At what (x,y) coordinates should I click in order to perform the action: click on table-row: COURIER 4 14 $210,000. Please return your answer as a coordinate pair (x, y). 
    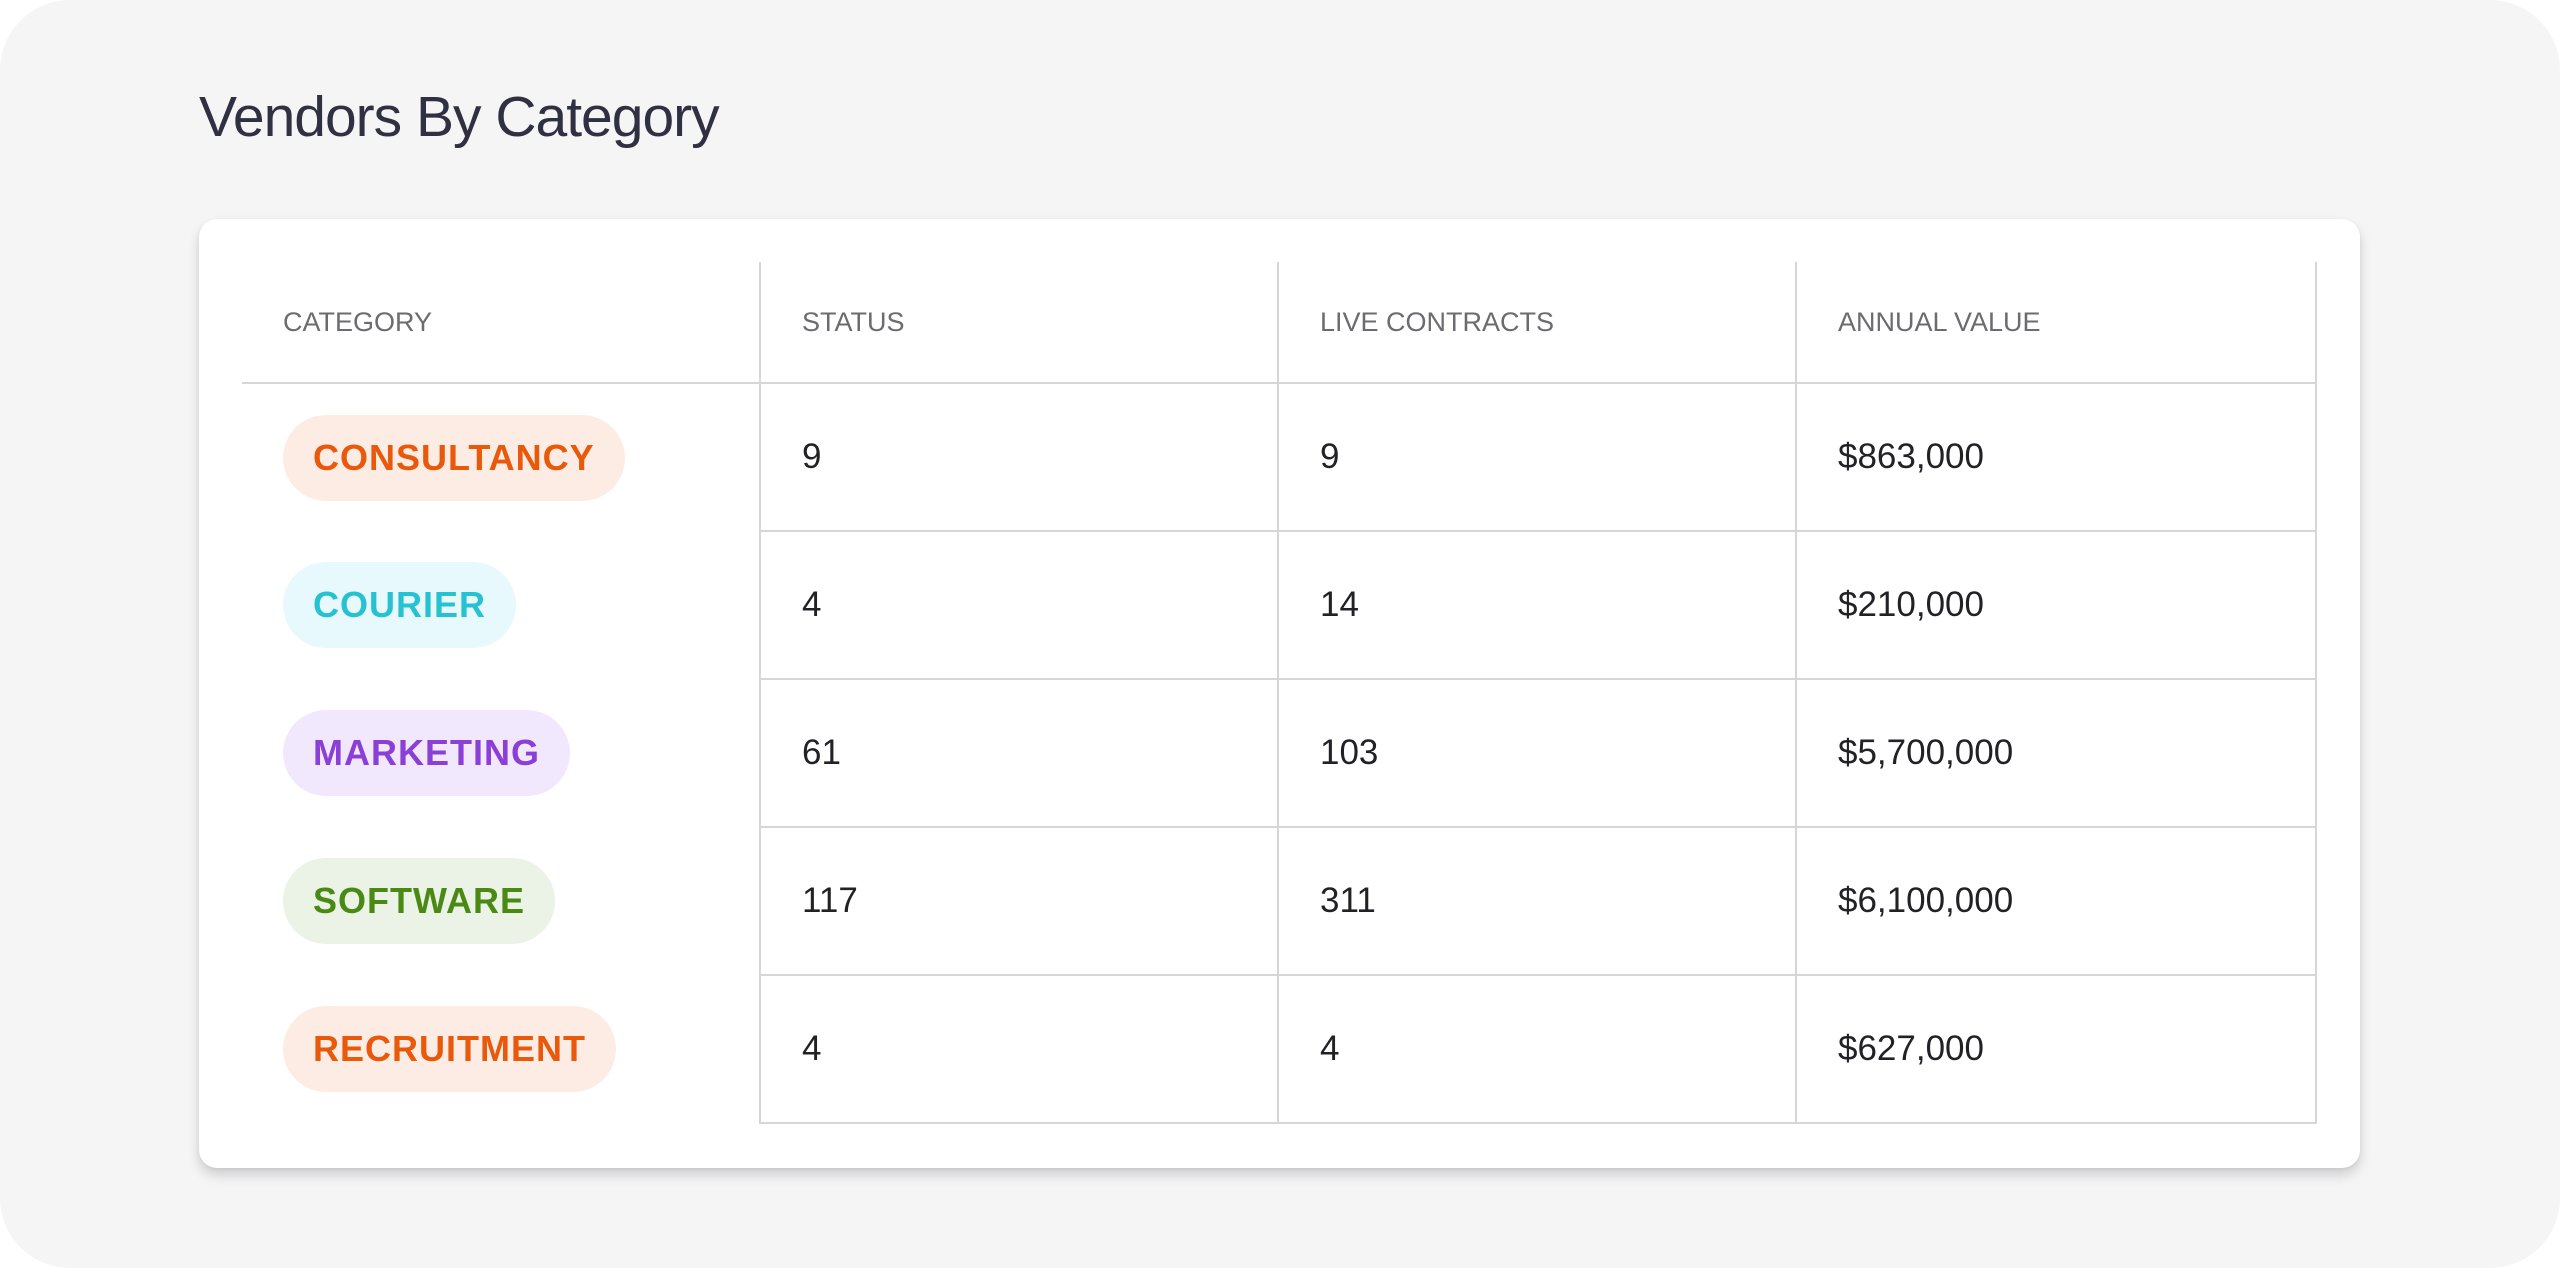
    Looking at the image, I should click on (1279, 605).